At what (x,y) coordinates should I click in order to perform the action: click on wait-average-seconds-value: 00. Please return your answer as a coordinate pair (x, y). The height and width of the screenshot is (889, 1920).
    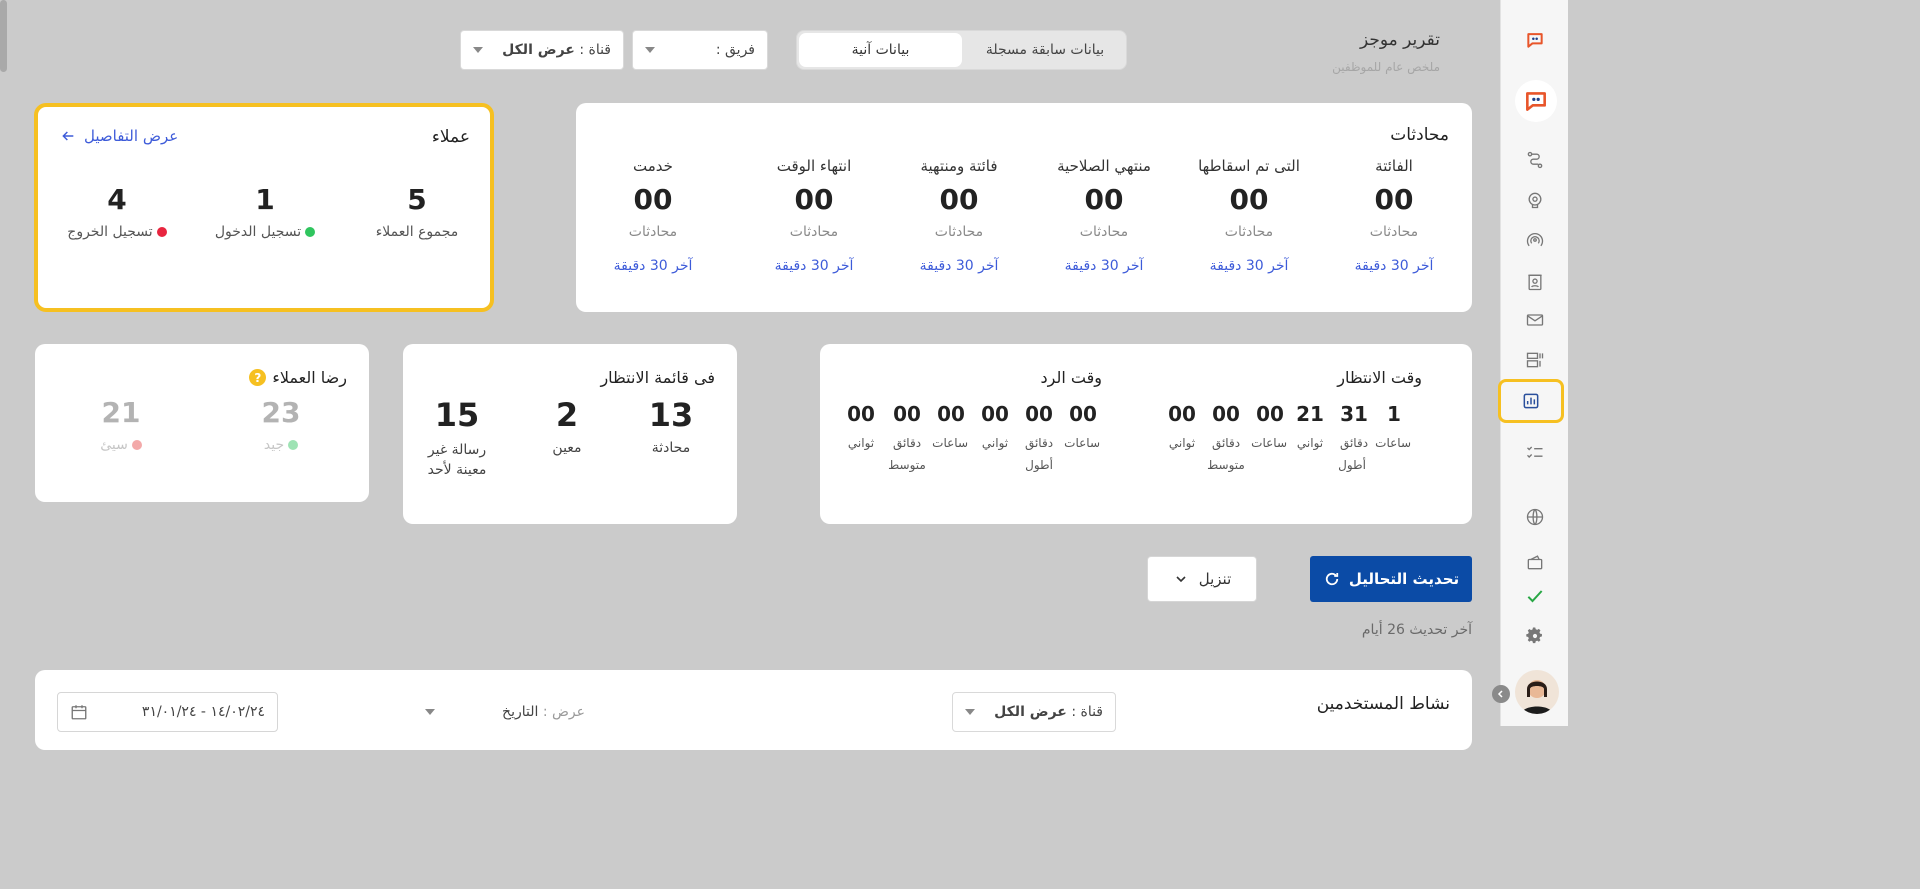
    Looking at the image, I should click on (1182, 414).